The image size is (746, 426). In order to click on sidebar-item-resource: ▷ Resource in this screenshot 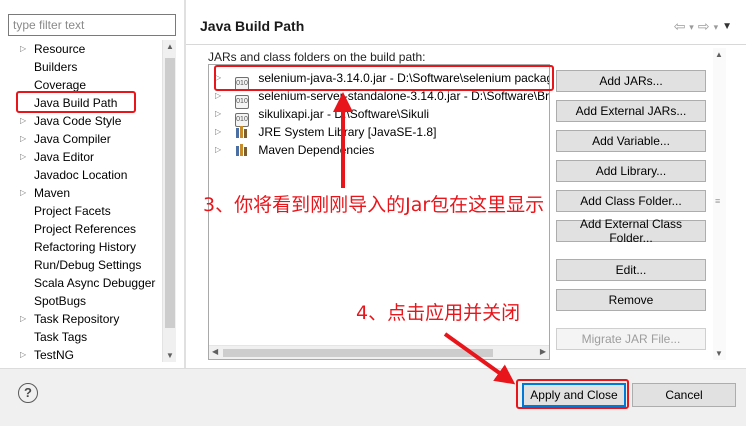, I will do `click(81, 49)`.